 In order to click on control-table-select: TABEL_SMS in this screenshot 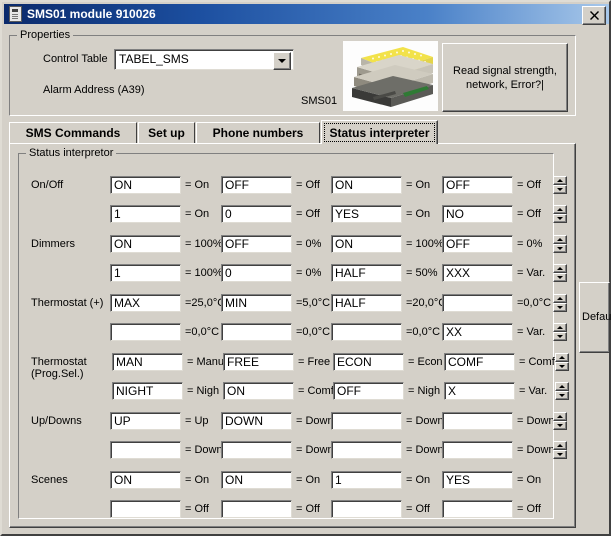, I will do `click(204, 59)`.